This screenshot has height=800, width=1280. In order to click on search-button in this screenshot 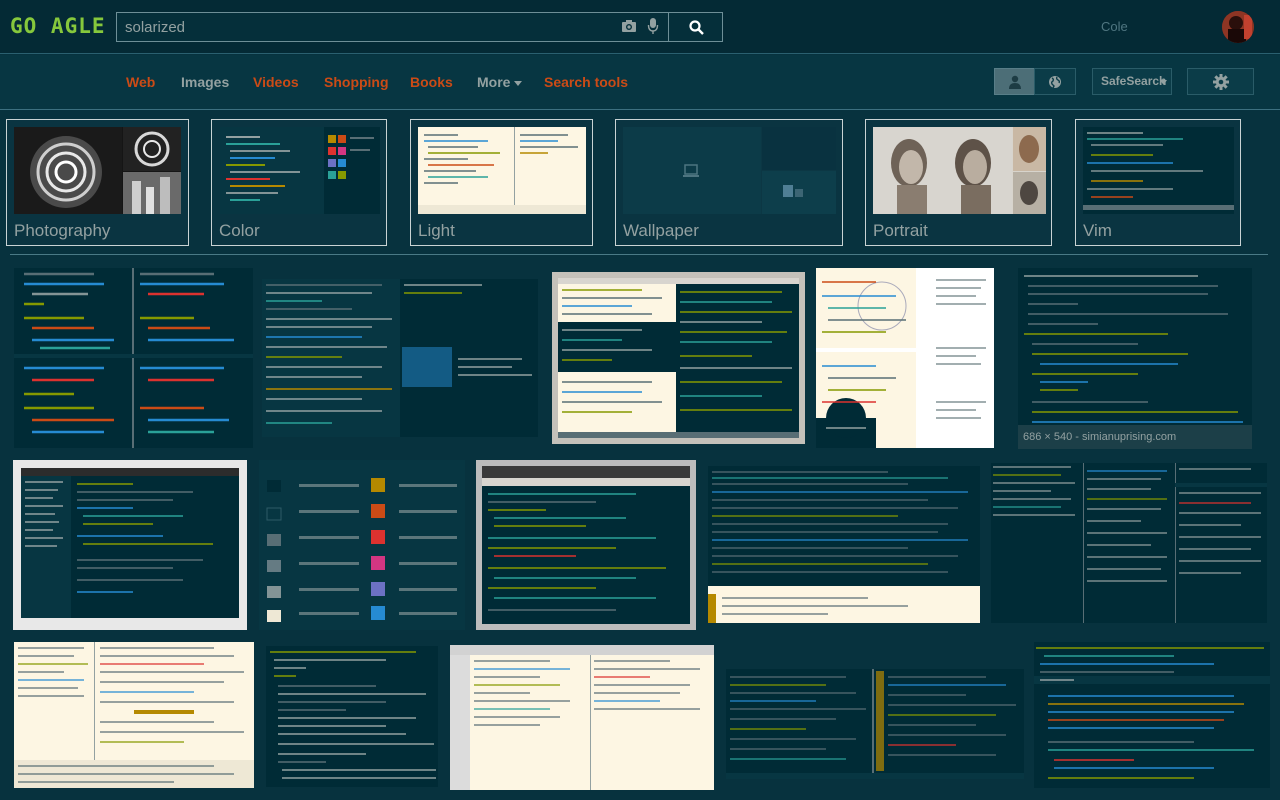, I will do `click(695, 27)`.